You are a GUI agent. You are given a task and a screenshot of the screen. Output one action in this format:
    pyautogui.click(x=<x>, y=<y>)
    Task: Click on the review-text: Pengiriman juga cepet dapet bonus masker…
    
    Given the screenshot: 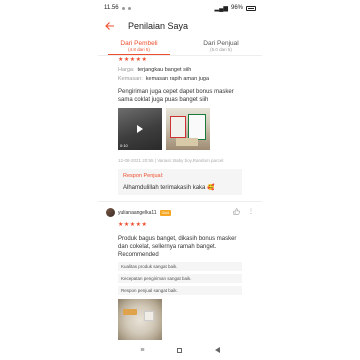 What is the action you would take?
    pyautogui.click(x=176, y=96)
    